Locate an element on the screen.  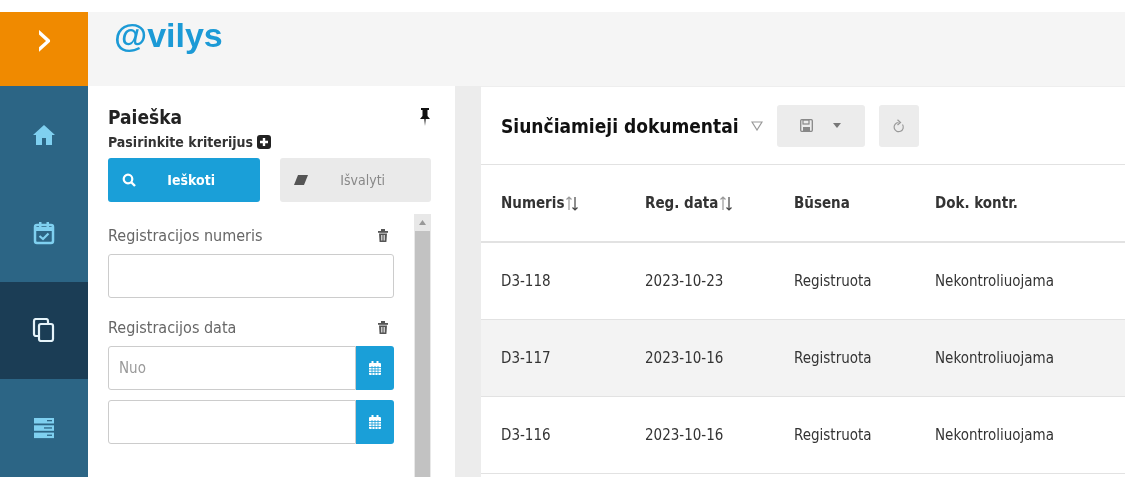
refresh-button is located at coordinates (898, 125).